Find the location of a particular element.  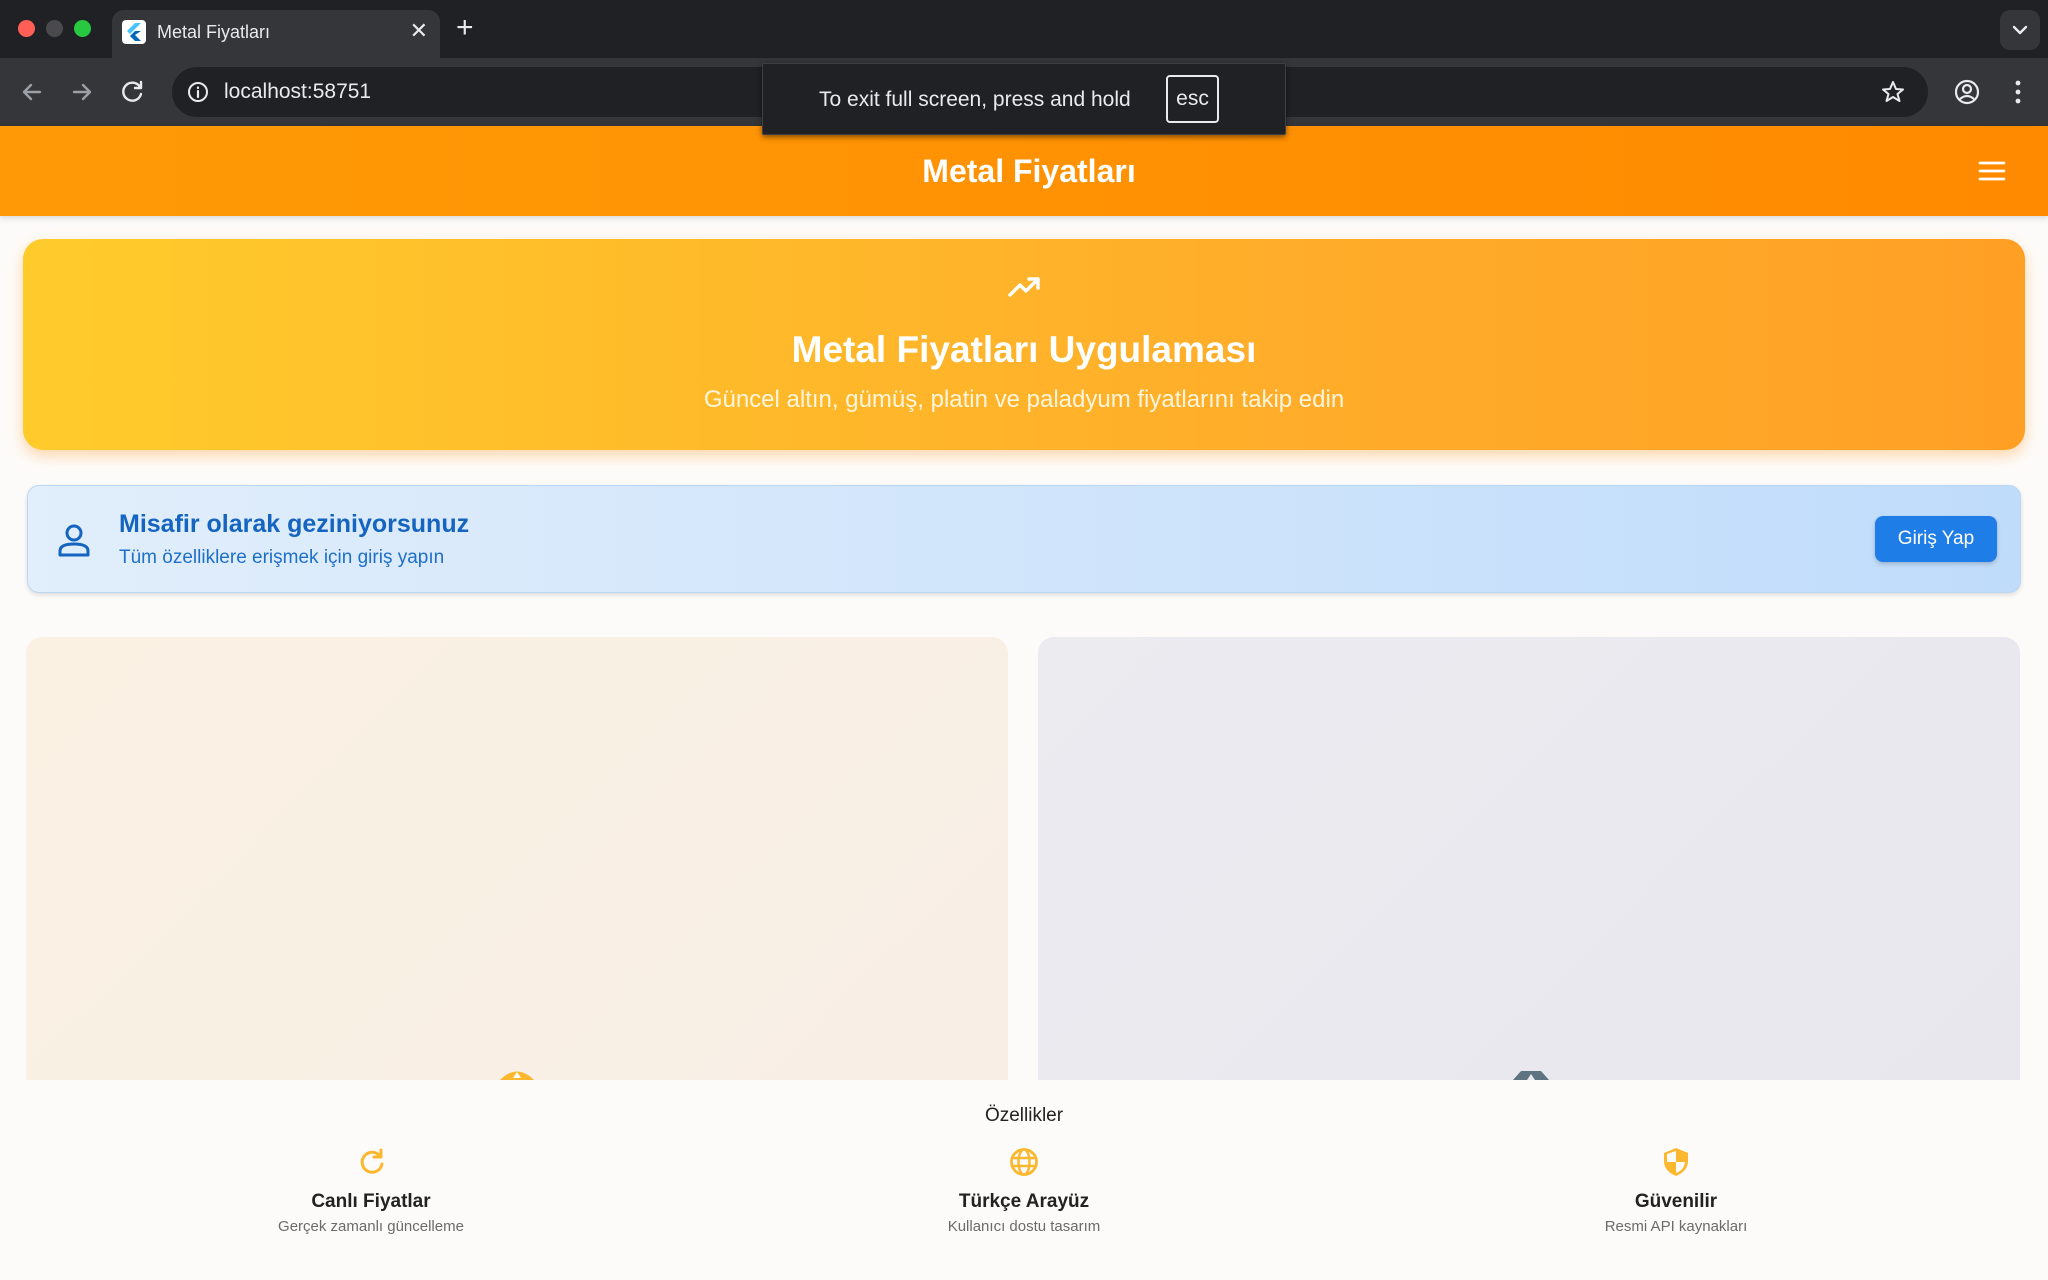

person-icon is located at coordinates (74, 540).